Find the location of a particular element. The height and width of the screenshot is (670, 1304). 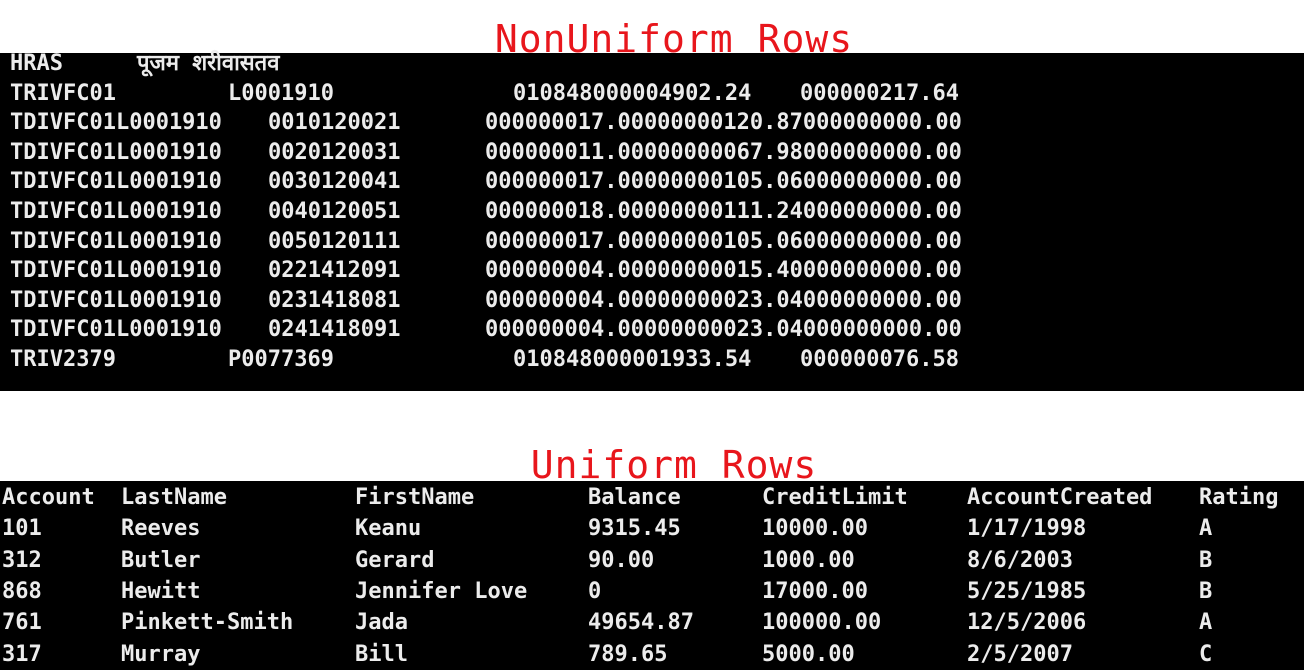

uniform-table-cell: 789.65 is located at coordinates (628, 654).